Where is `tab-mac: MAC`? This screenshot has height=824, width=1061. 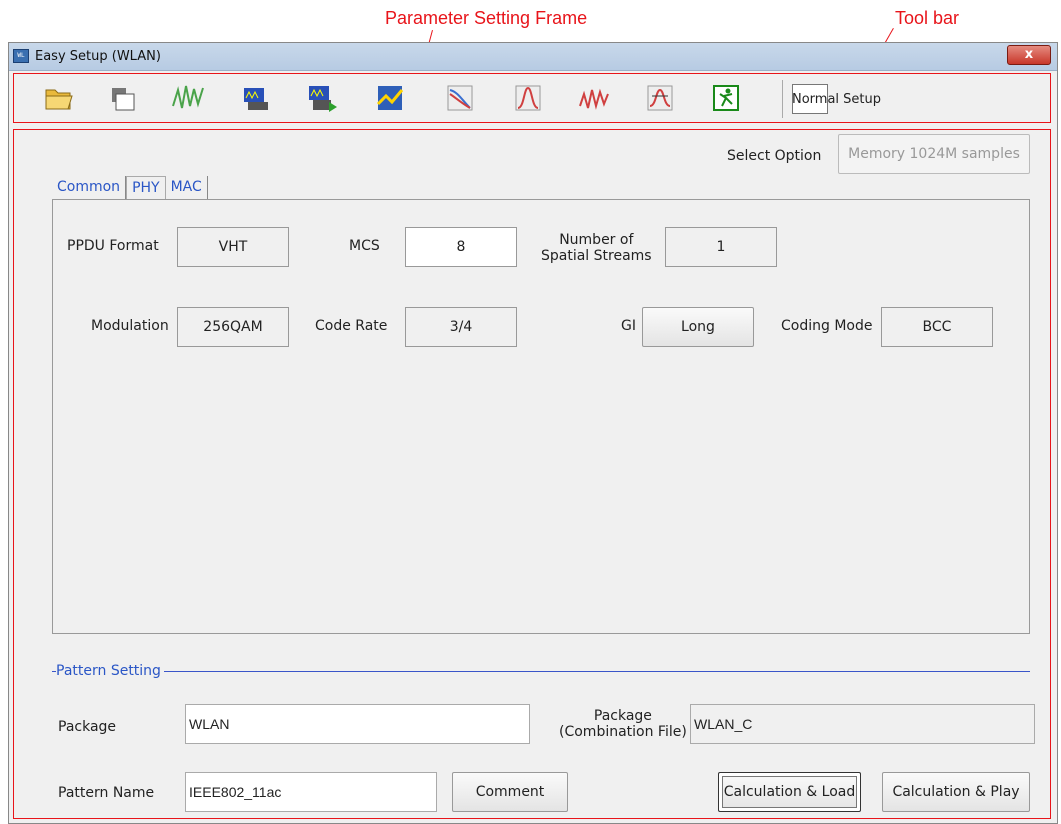
tab-mac: MAC is located at coordinates (187, 188).